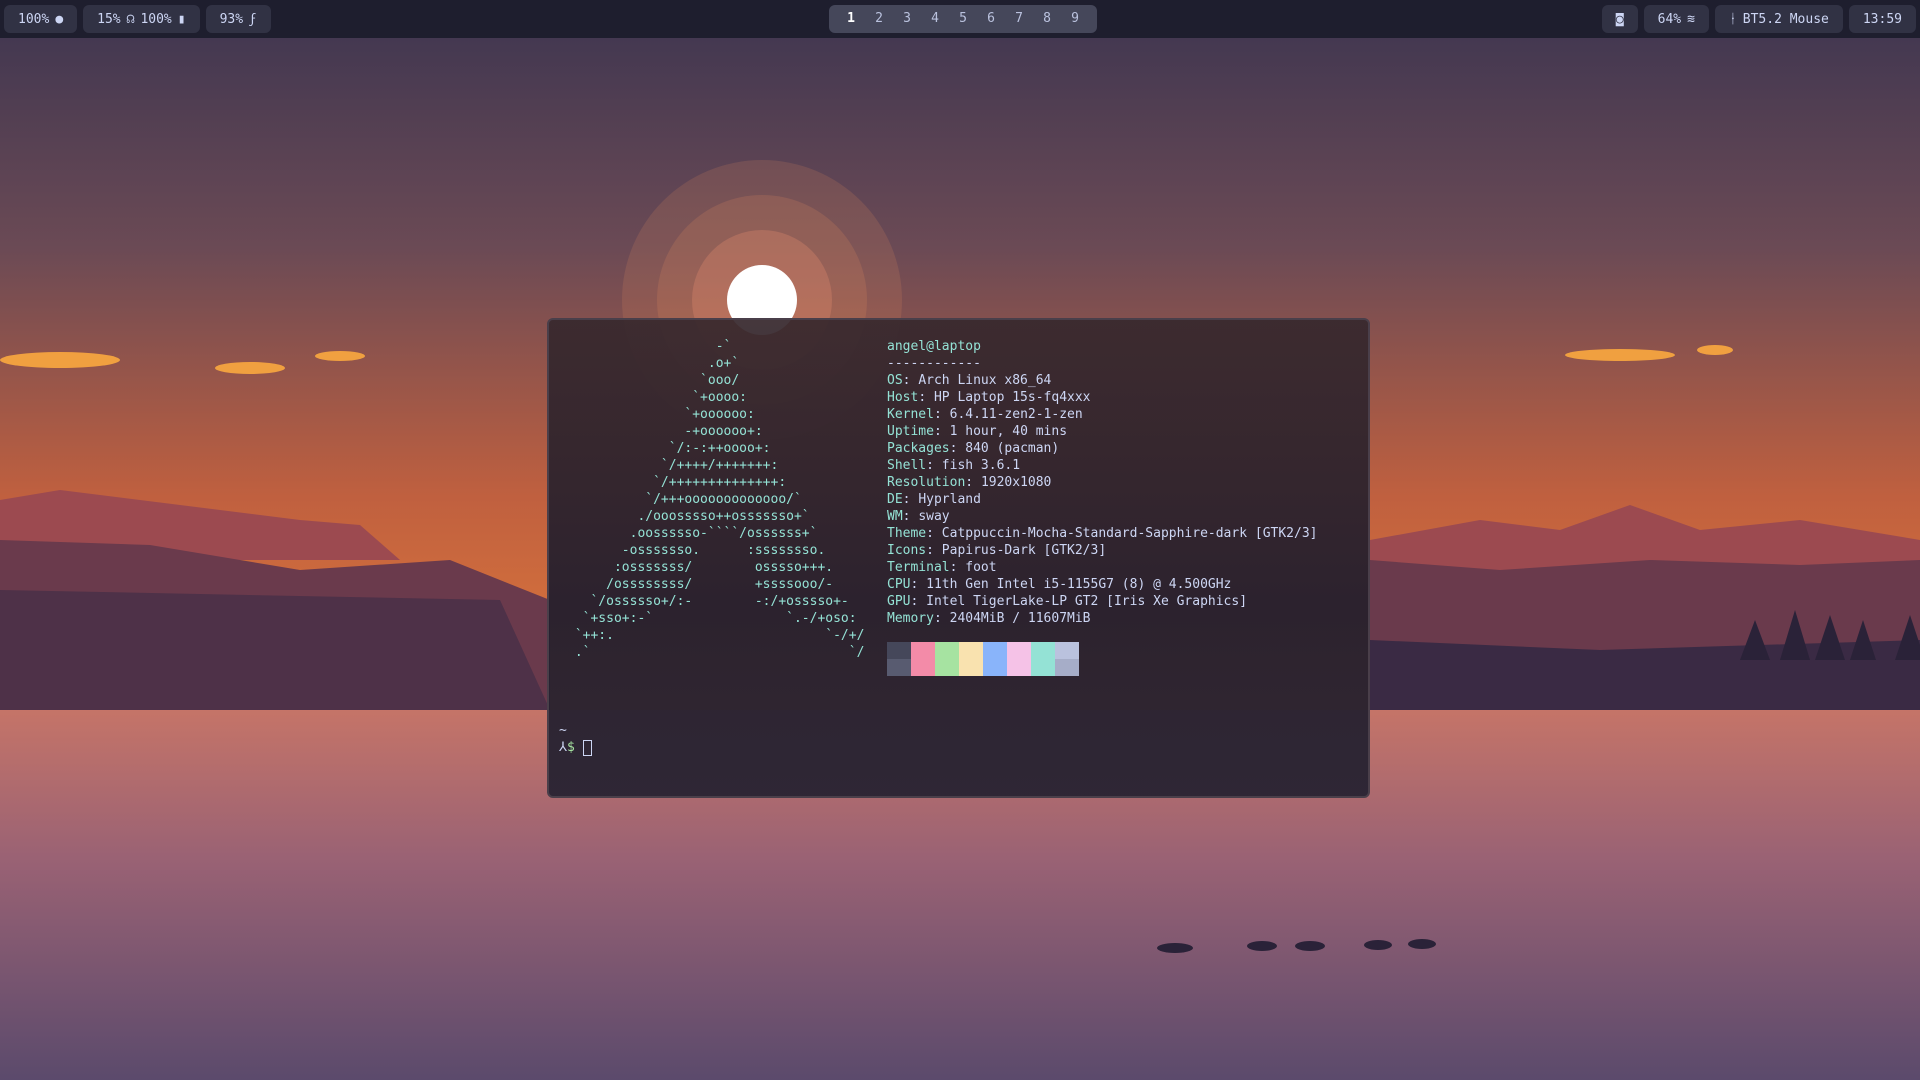  Describe the element at coordinates (895, 380) in the screenshot. I see `info-key: OS` at that location.